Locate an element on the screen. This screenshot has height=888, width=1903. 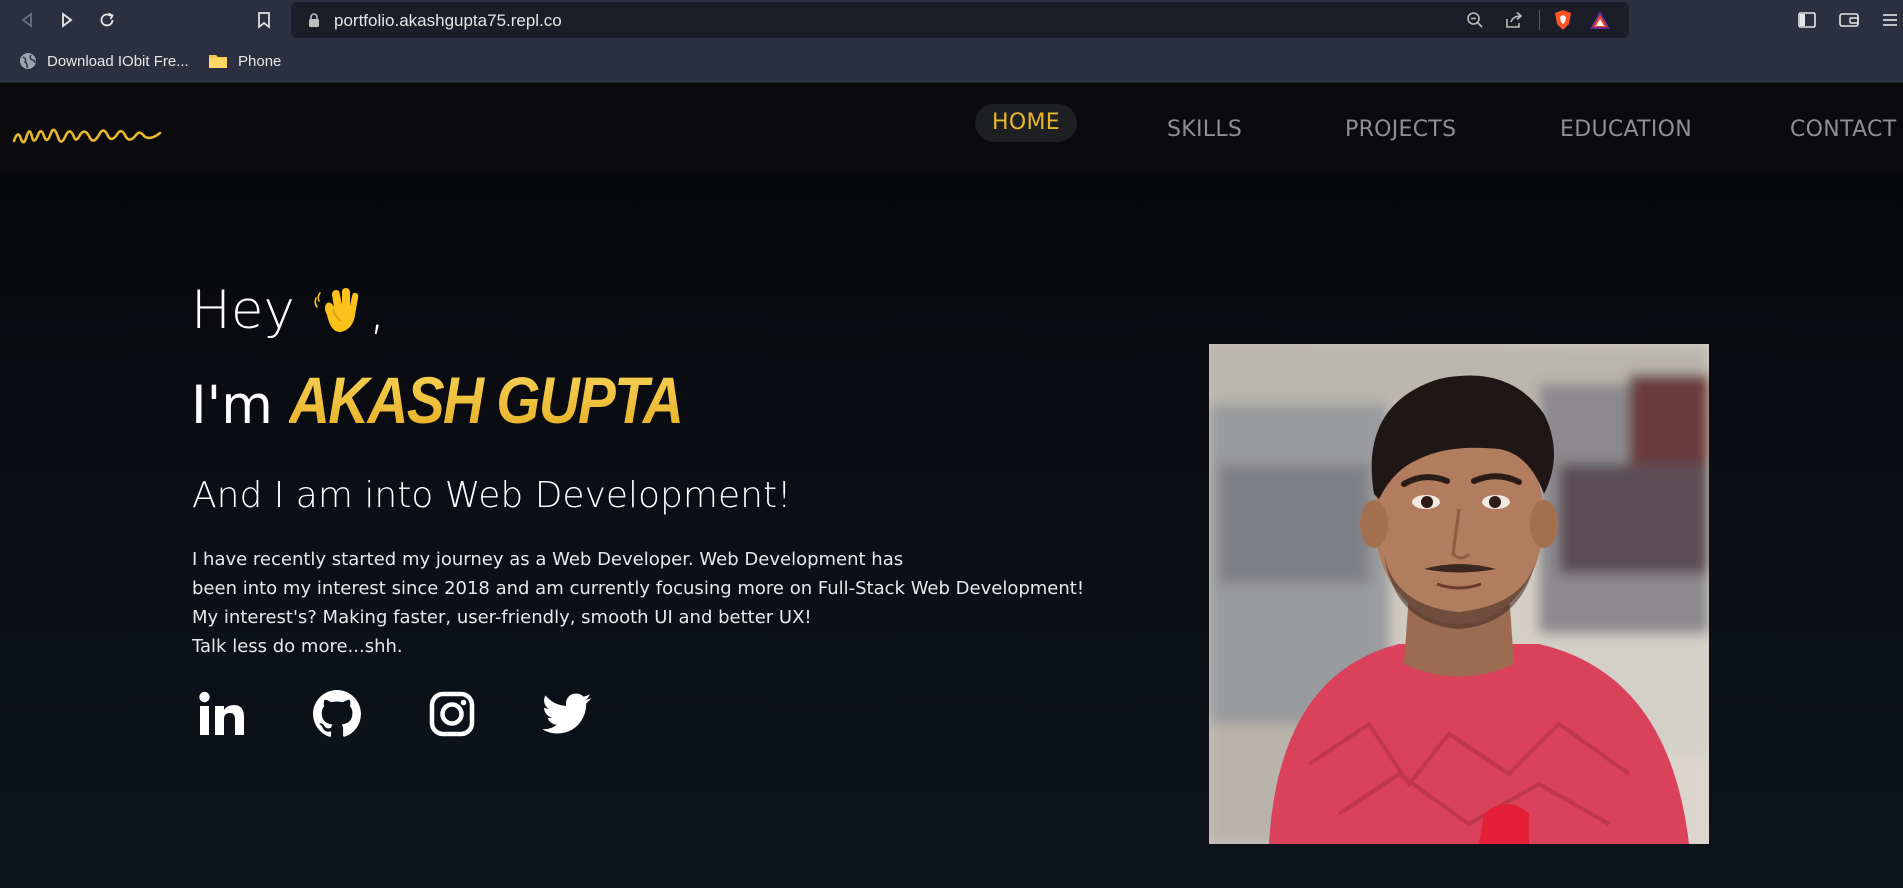
waving-hand-icon is located at coordinates (339, 311).